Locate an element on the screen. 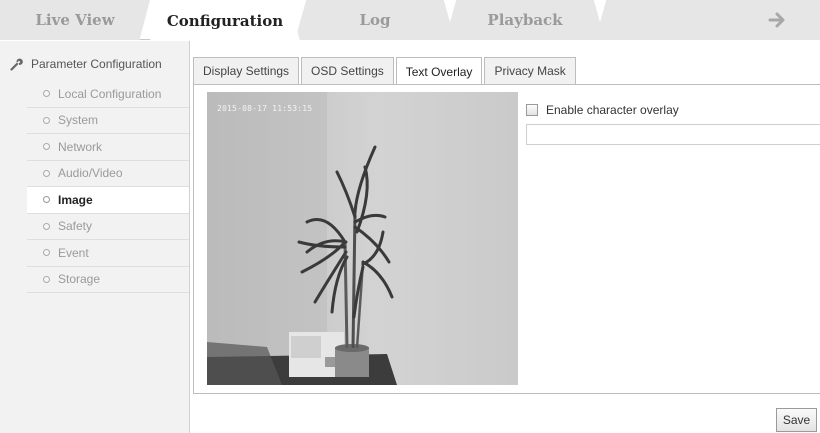  tab-display-settings: Display Settings is located at coordinates (246, 70).